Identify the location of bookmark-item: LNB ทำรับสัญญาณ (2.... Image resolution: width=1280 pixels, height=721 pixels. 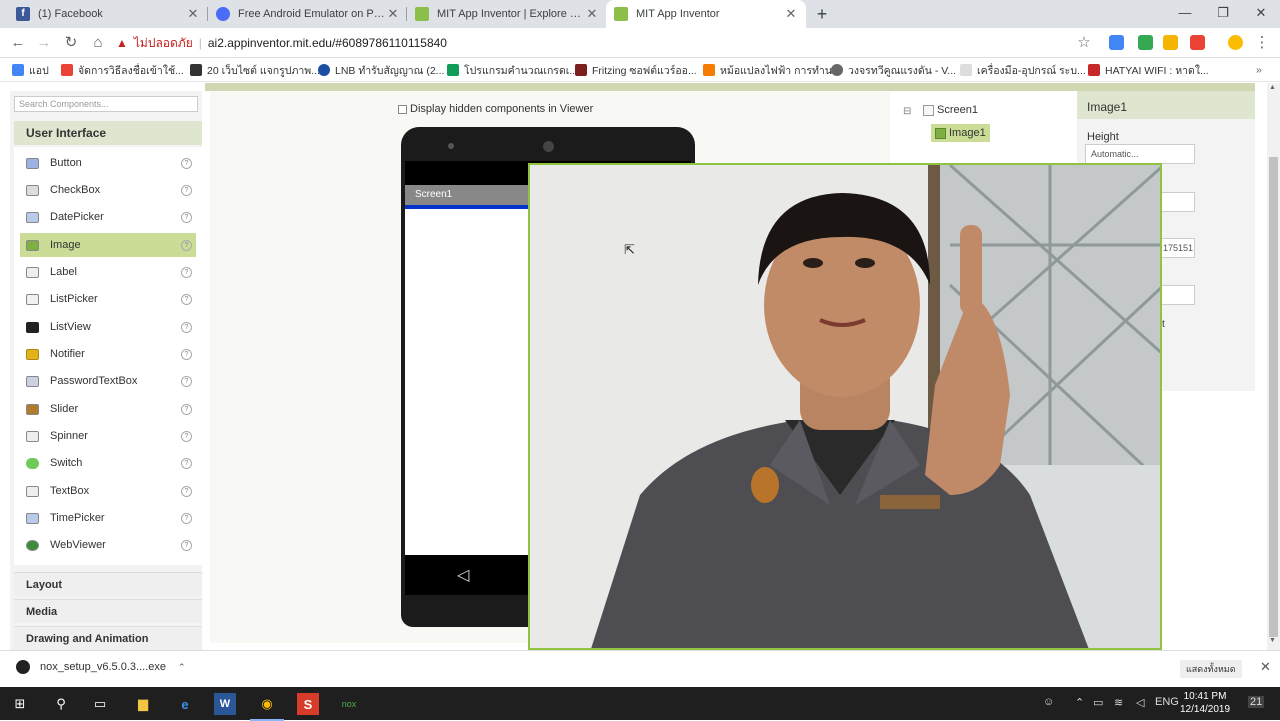
(381, 70).